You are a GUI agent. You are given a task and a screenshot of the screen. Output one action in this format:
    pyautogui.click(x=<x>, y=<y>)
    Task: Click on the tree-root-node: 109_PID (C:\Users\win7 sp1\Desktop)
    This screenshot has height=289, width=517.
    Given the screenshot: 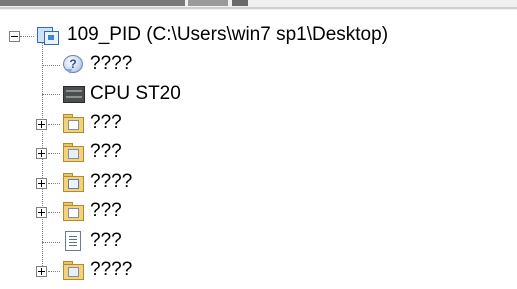 What is the action you would take?
    pyautogui.click(x=220, y=36)
    